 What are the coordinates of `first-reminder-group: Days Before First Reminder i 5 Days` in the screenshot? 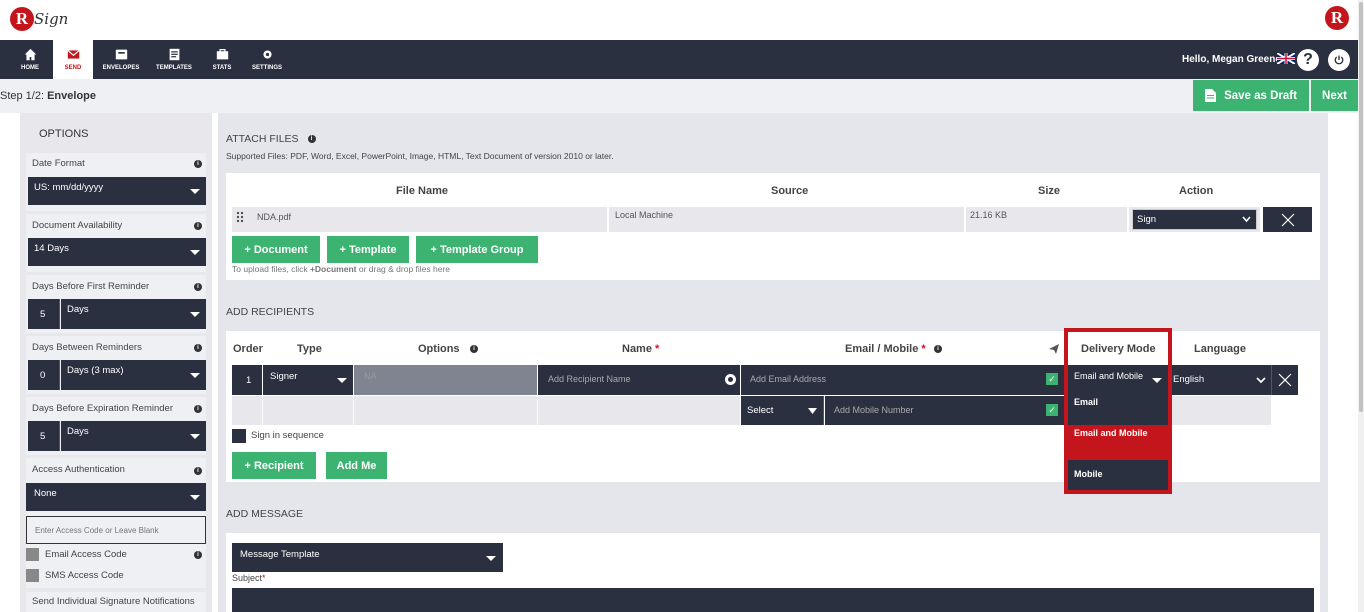 It's located at (116, 304).